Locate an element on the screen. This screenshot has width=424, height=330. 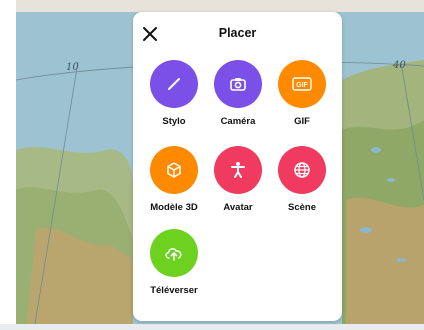
tool-gif: GIF GIF is located at coordinates (302, 93).